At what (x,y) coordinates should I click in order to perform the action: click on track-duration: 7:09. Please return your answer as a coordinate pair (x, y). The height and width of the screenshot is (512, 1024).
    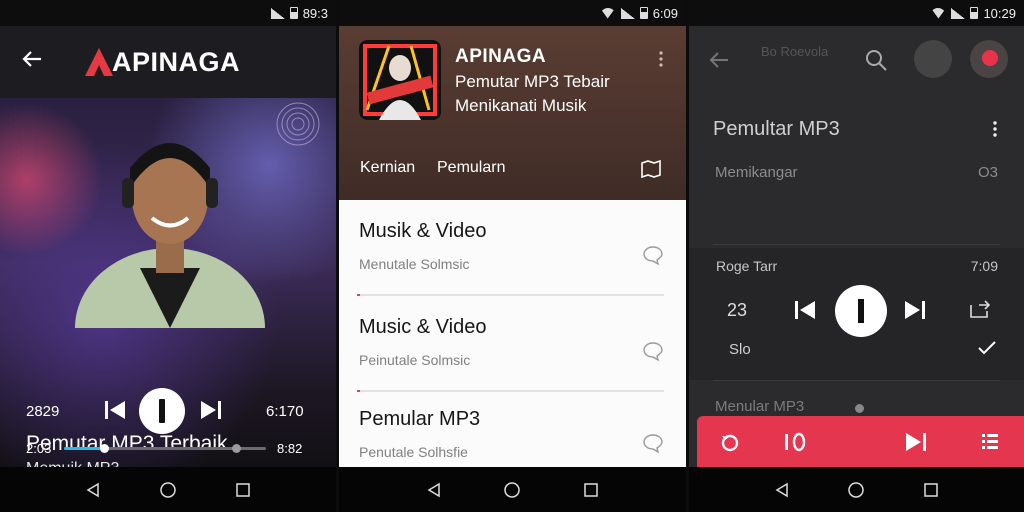
    Looking at the image, I should click on (984, 266).